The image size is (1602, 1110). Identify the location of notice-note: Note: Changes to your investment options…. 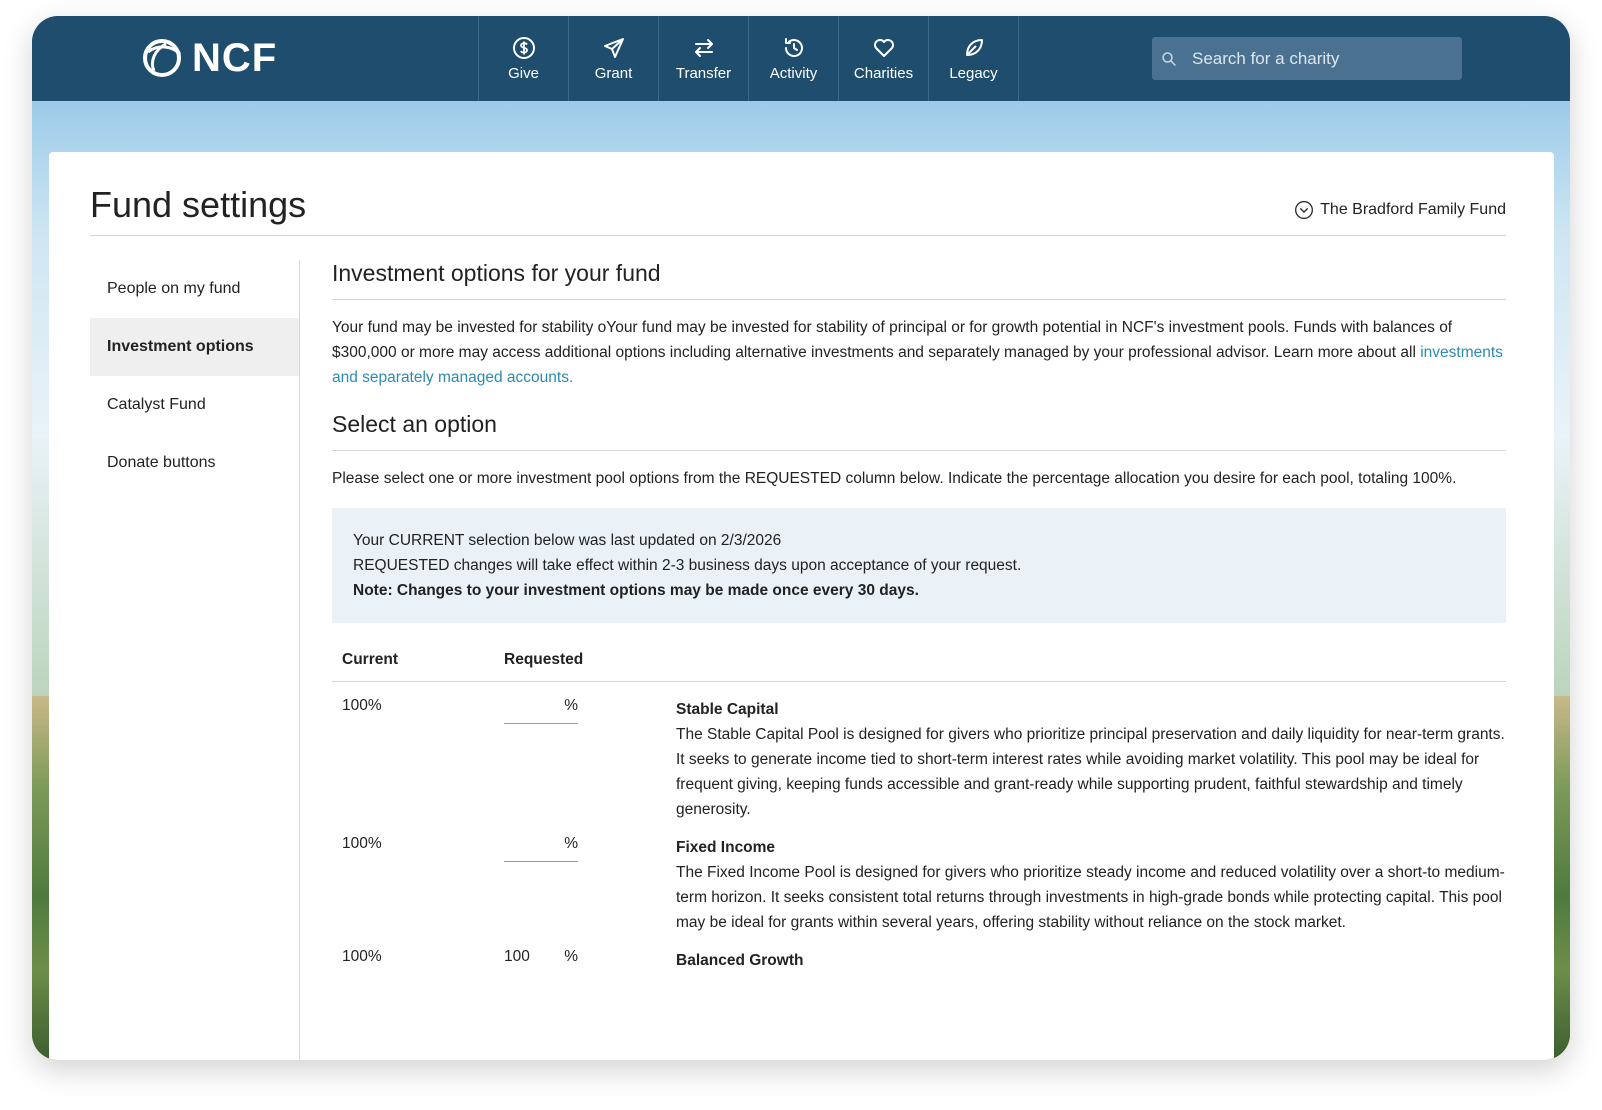
(636, 590).